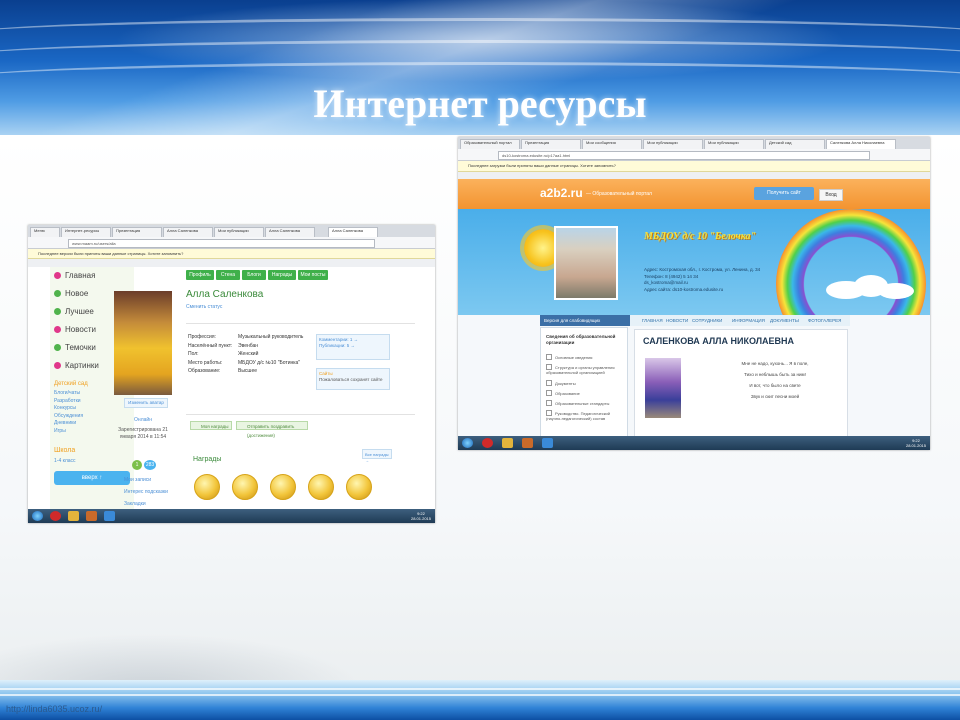 The image size is (960, 720). I want to click on browser-tab: Детский сад, so click(795, 144).